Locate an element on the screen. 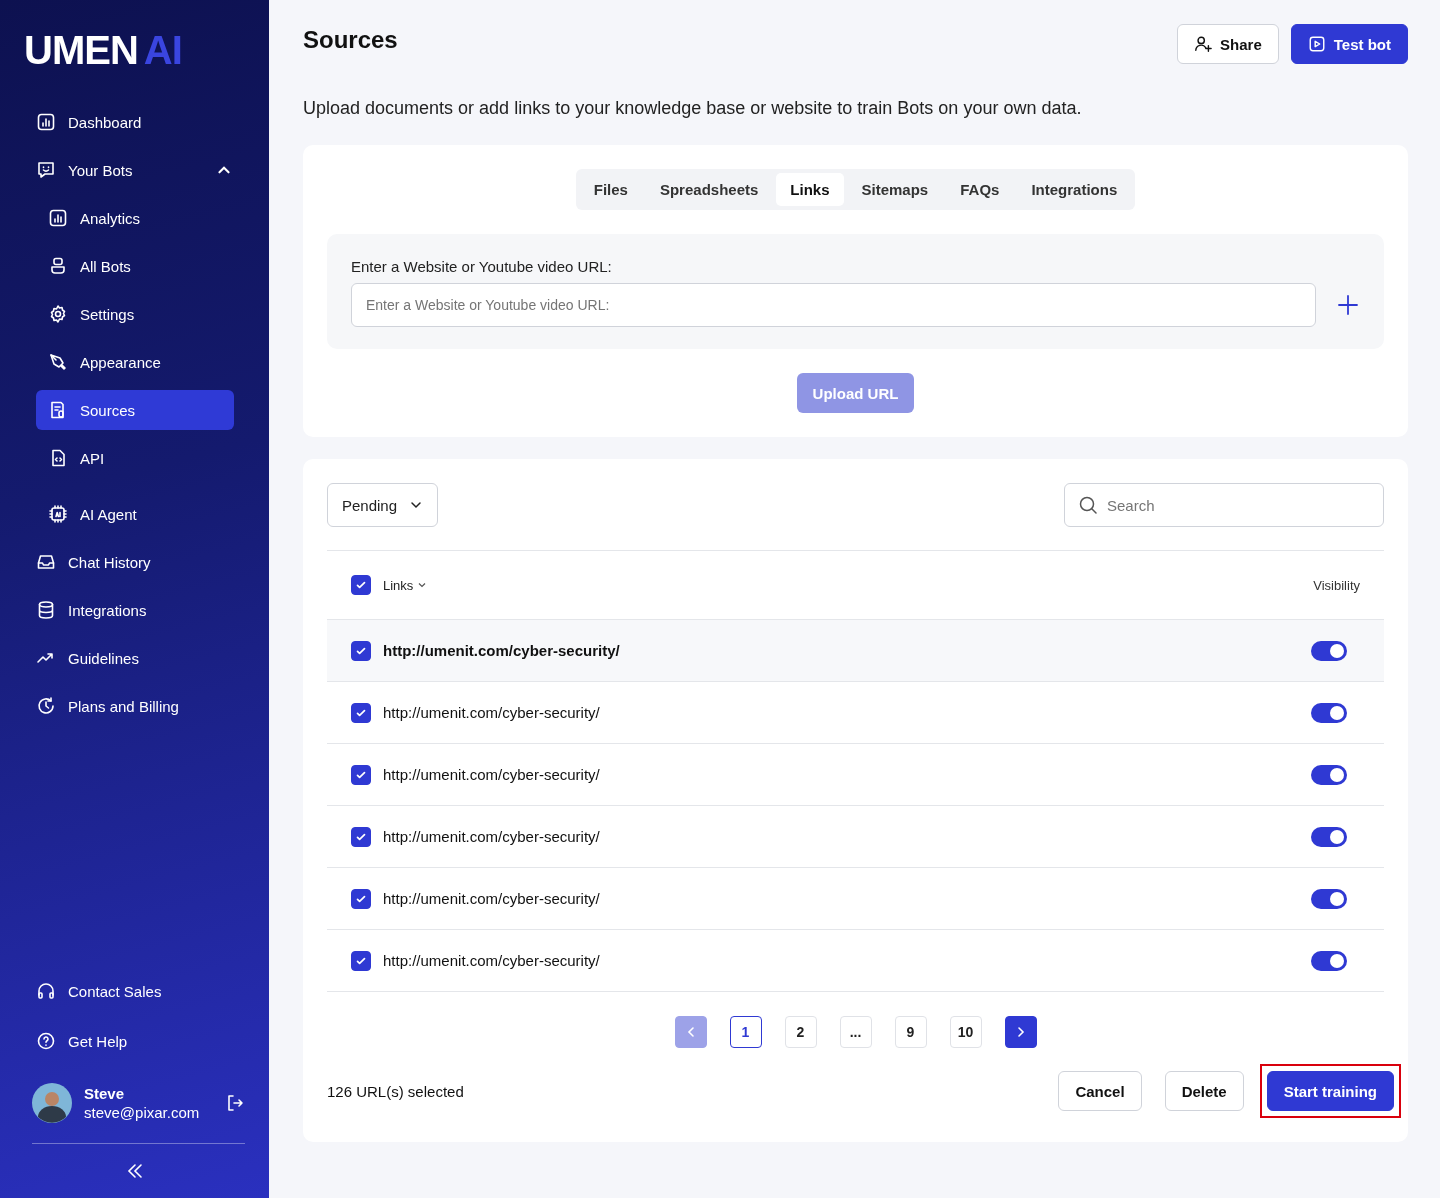  chat-bot-icon is located at coordinates (46, 170).